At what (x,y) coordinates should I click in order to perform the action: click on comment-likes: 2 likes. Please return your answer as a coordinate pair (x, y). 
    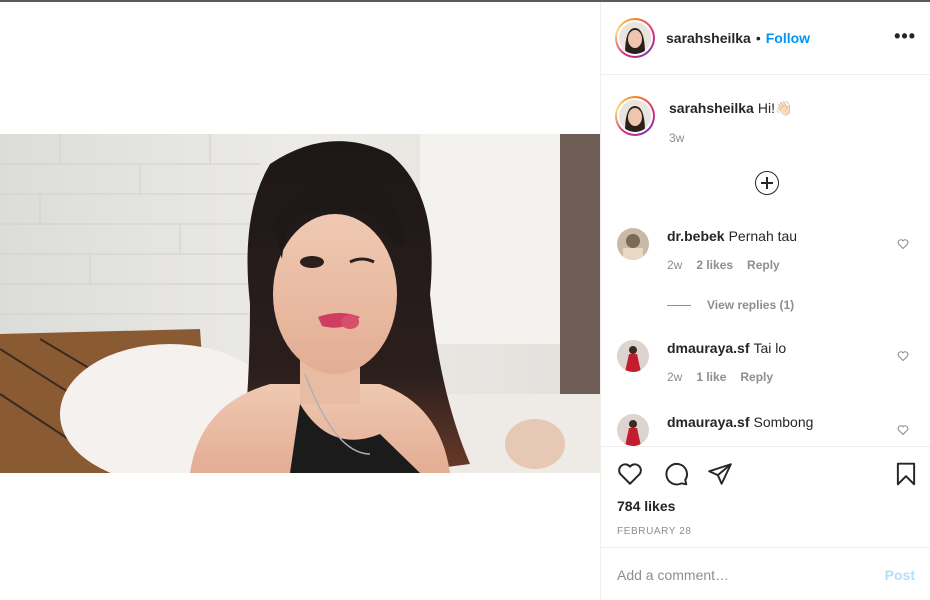
    Looking at the image, I should click on (714, 265).